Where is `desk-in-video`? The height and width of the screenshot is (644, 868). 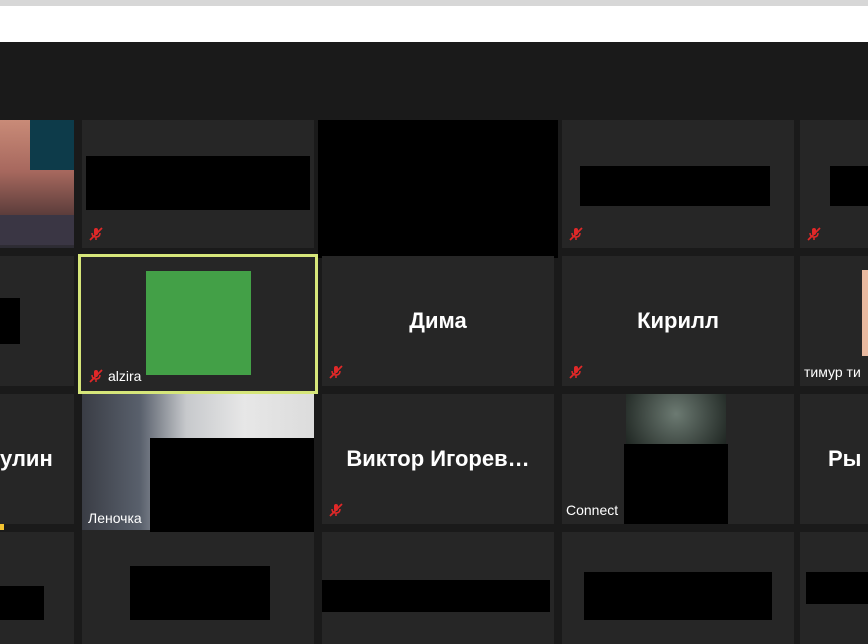
desk-in-video is located at coordinates (37, 230).